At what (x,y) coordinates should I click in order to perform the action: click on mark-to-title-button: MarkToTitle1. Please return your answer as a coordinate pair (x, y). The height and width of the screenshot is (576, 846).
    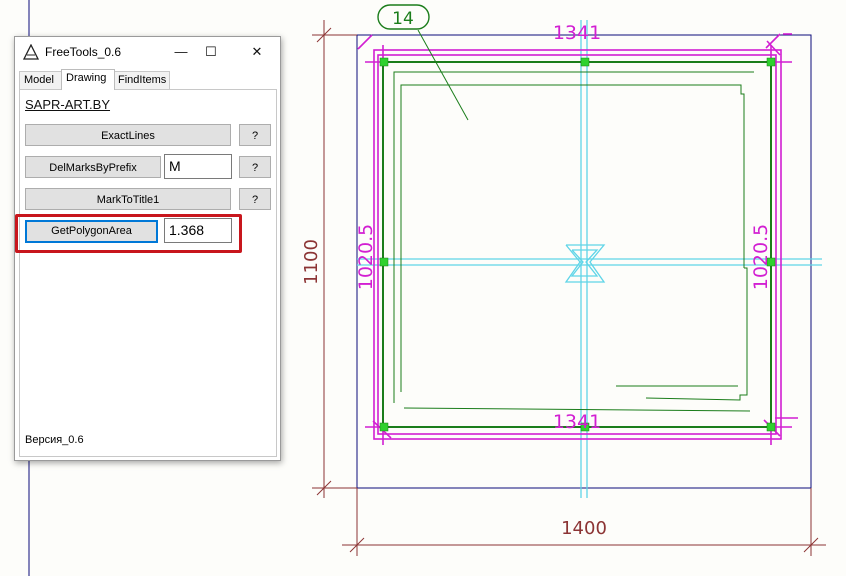
    Looking at the image, I should click on (128, 199).